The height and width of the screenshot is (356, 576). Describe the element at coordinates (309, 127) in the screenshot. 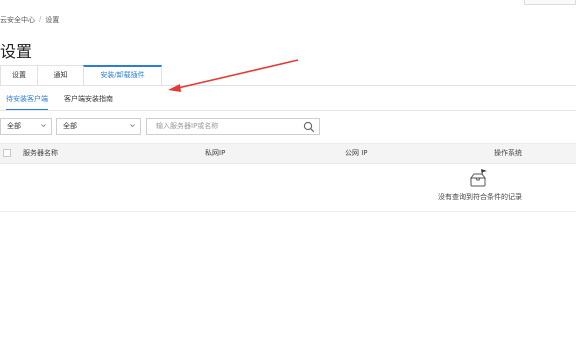

I see `search-icon` at that location.